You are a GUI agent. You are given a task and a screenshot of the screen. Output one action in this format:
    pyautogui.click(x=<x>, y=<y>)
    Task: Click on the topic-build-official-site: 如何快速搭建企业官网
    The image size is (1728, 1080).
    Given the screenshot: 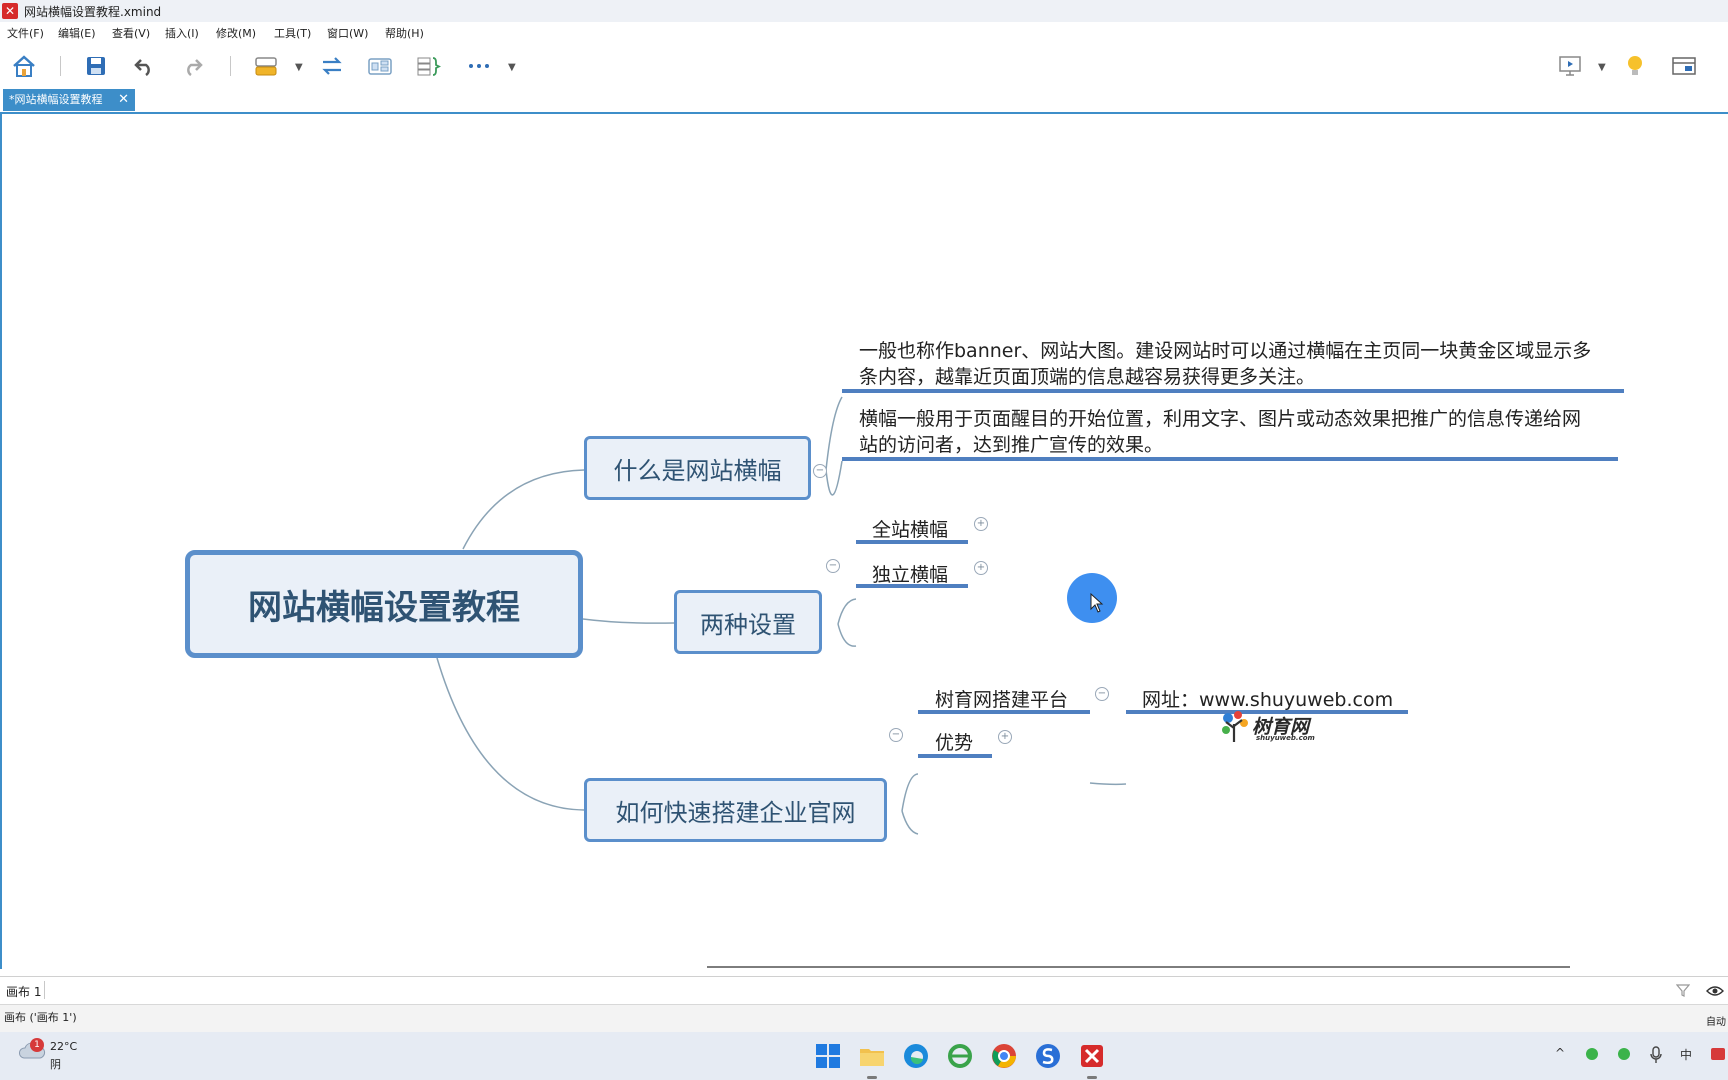 What is the action you would take?
    pyautogui.click(x=735, y=810)
    